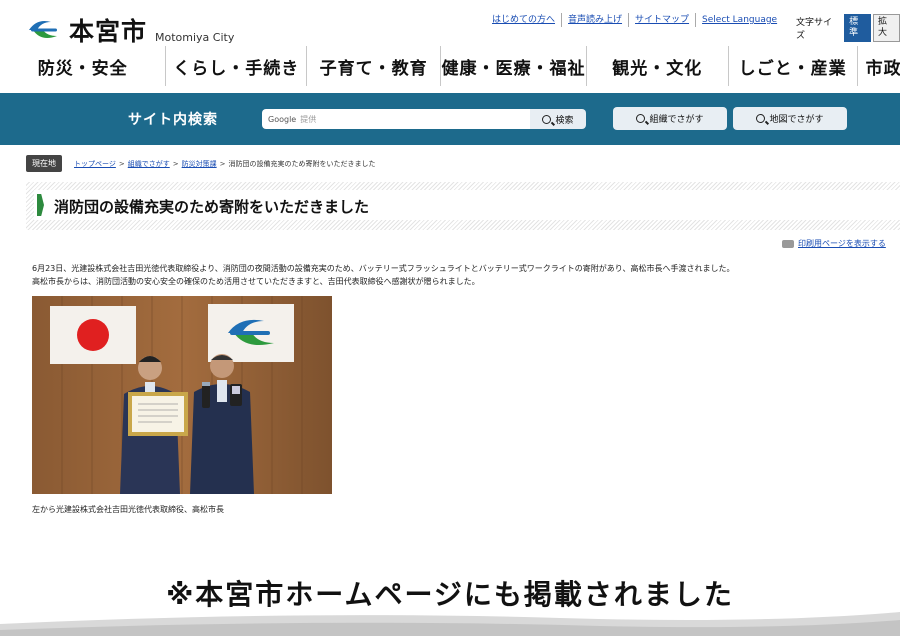 Image resolution: width=900 pixels, height=636 pixels. Describe the element at coordinates (842, 243) in the screenshot. I see `print-page-label: 印刷用ページを表示する` at that location.